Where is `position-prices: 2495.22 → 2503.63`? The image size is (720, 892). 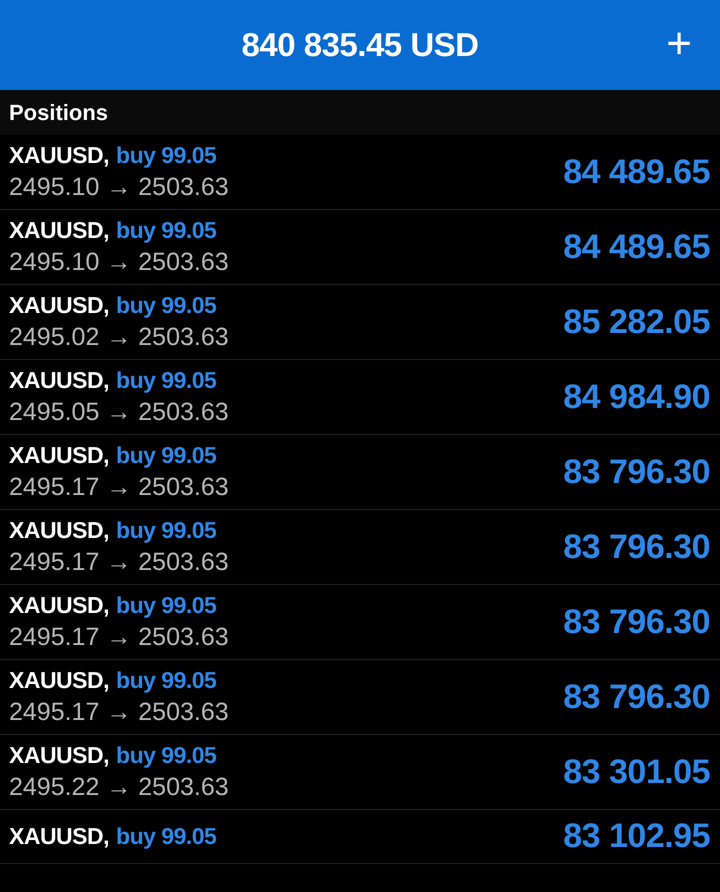 position-prices: 2495.22 → 2503.63 is located at coordinates (119, 787).